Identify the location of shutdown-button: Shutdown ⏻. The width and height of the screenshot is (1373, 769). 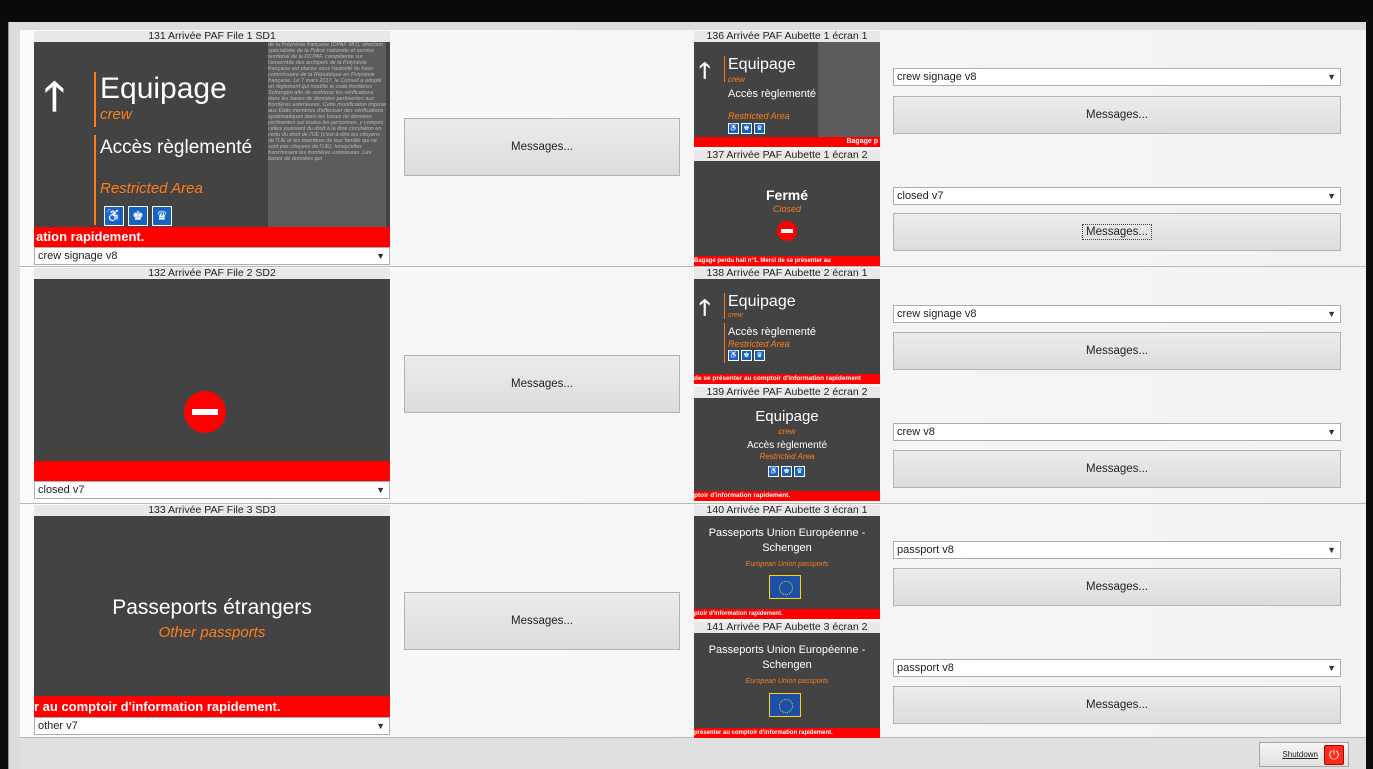
(1304, 754).